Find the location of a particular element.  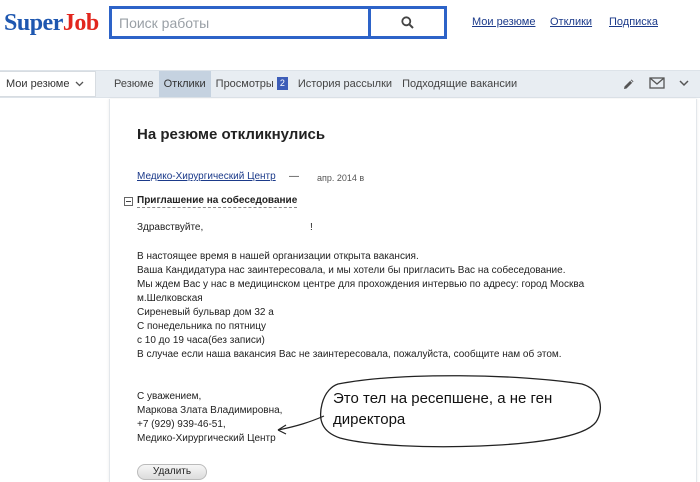

message-line: С понедельника по пятницу is located at coordinates (201, 326).